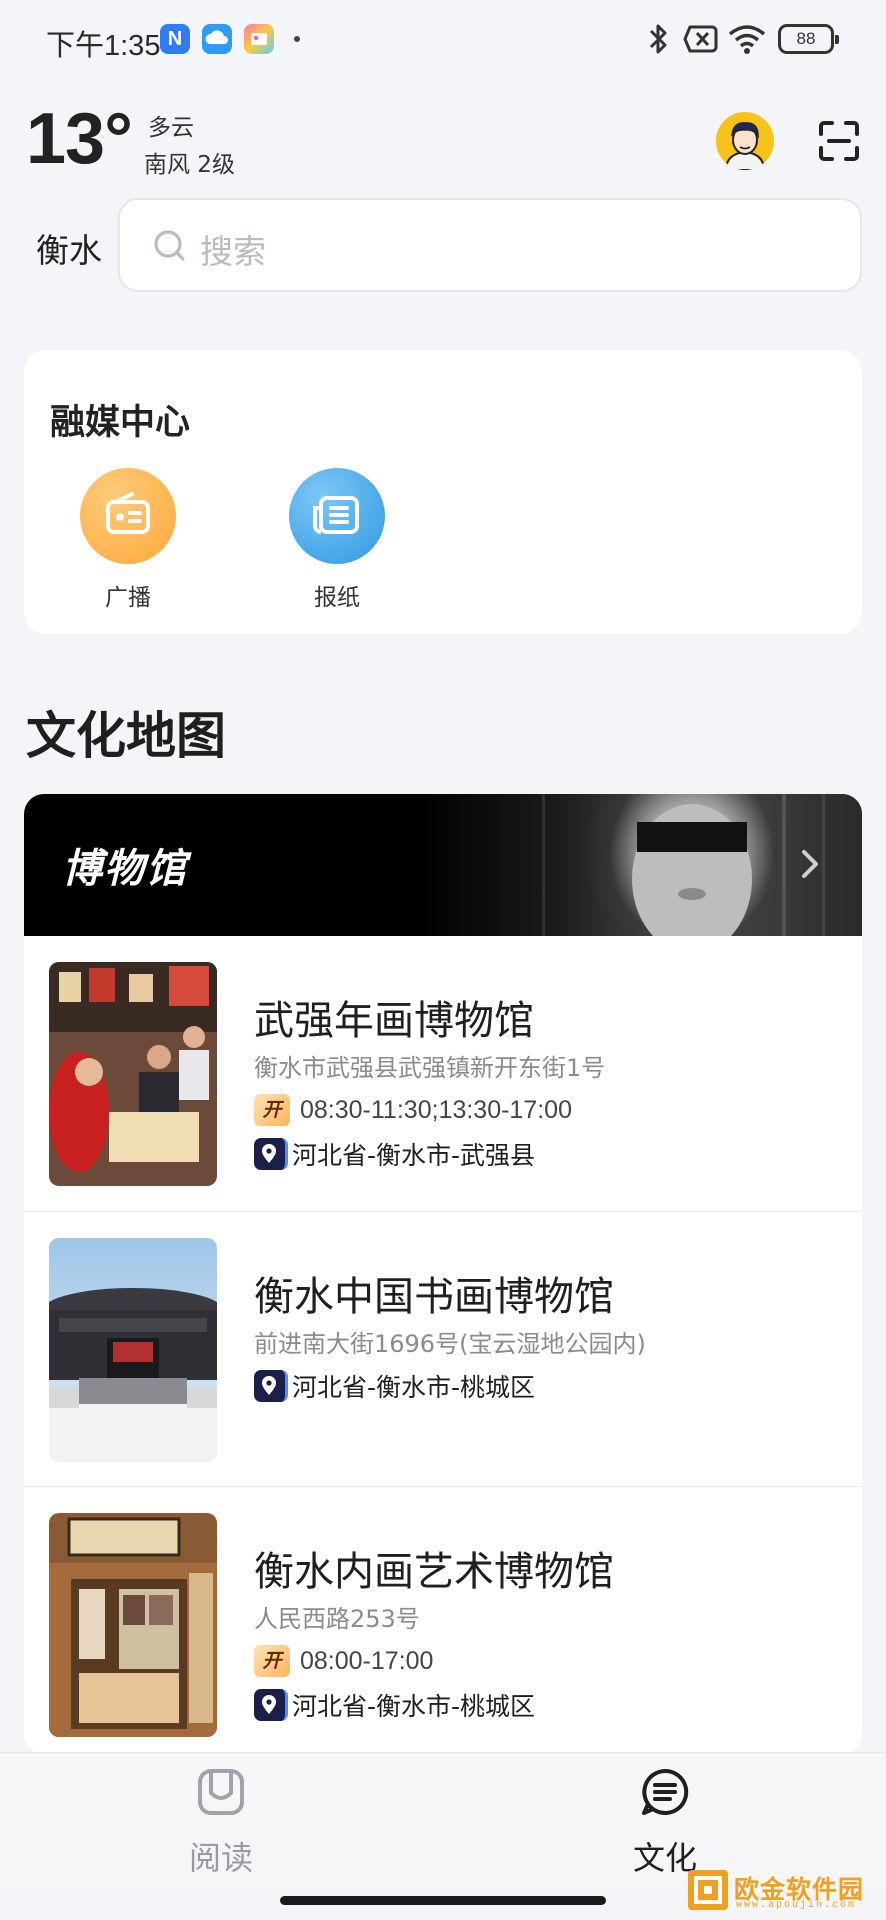 The image size is (886, 1920). I want to click on museum-hours-row: 开 08:30-11:30;13:30-17:00, so click(413, 1110).